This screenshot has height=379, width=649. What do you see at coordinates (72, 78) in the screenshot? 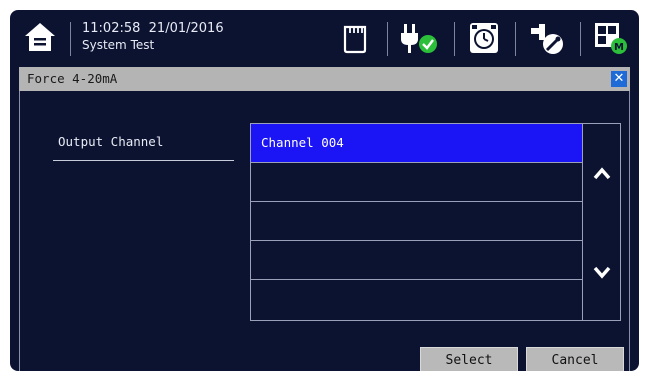
I see `dialog-title: Force 4-20mA` at bounding box center [72, 78].